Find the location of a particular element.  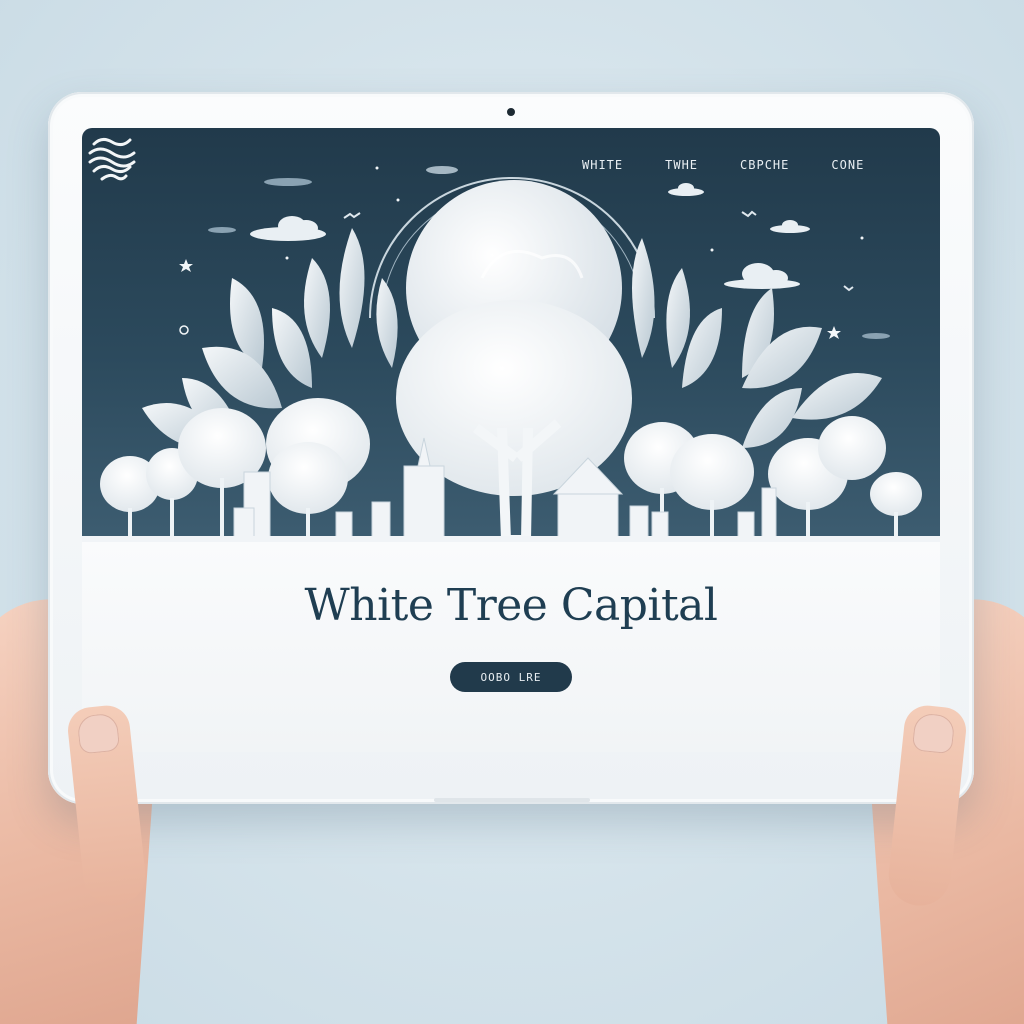

page-title: White Tree Capital is located at coordinates (511, 605).